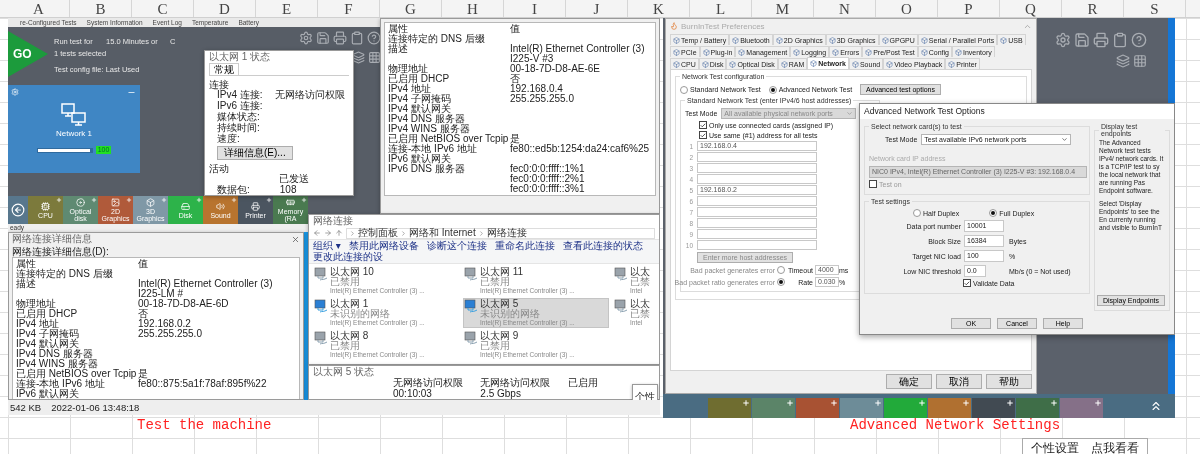 The width and height of the screenshot is (1200, 454). I want to click on box-icon, so click(869, 52).